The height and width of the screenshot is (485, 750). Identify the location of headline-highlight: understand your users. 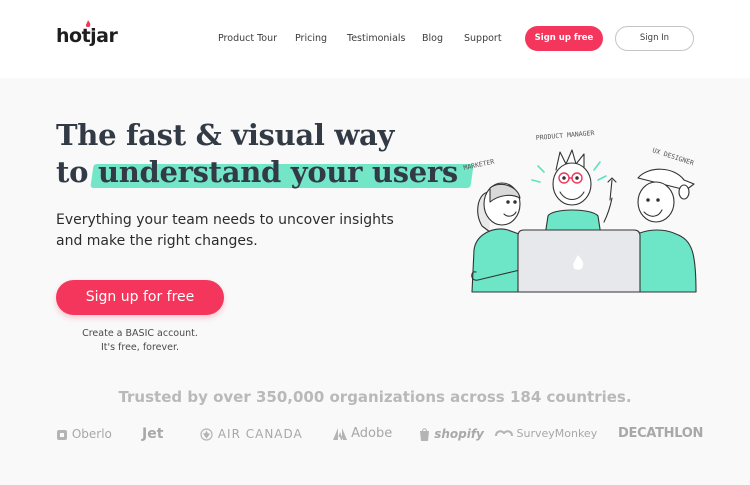
(282, 172).